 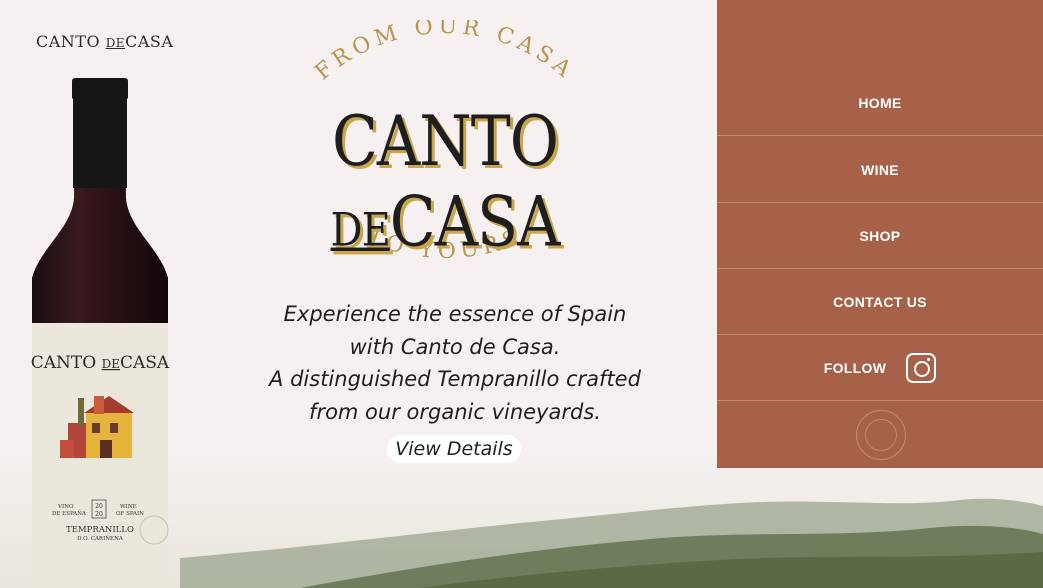 I want to click on view-details-button: View Details, so click(x=454, y=449).